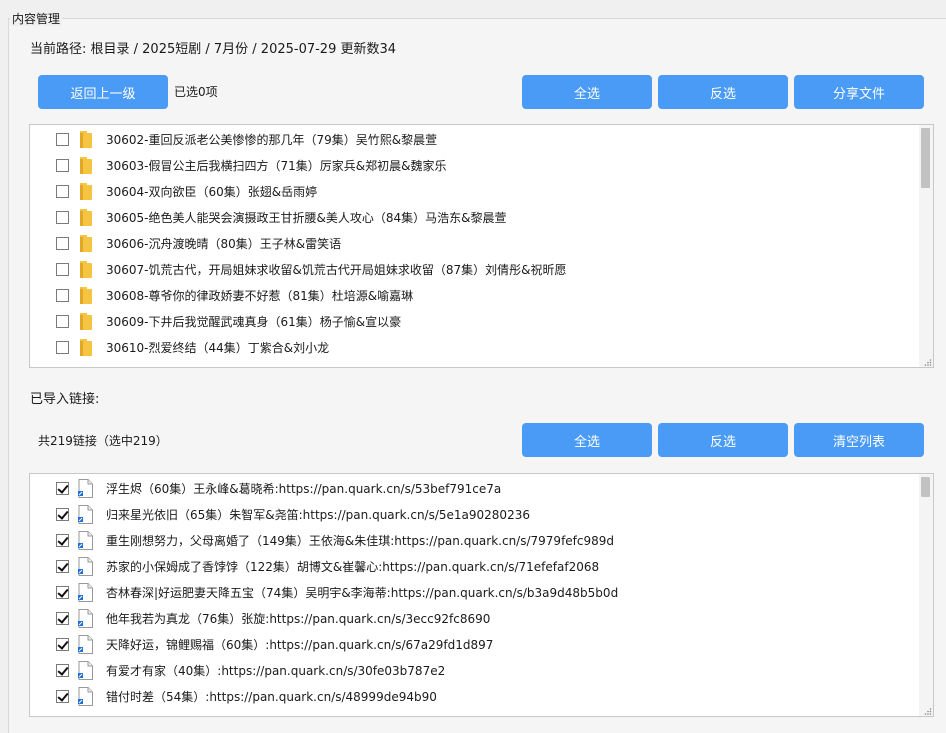 Image resolution: width=946 pixels, height=733 pixels. I want to click on folder-row: 30606-沉舟渡晚晴（80集）王子林&雷笑语, so click(474, 243).